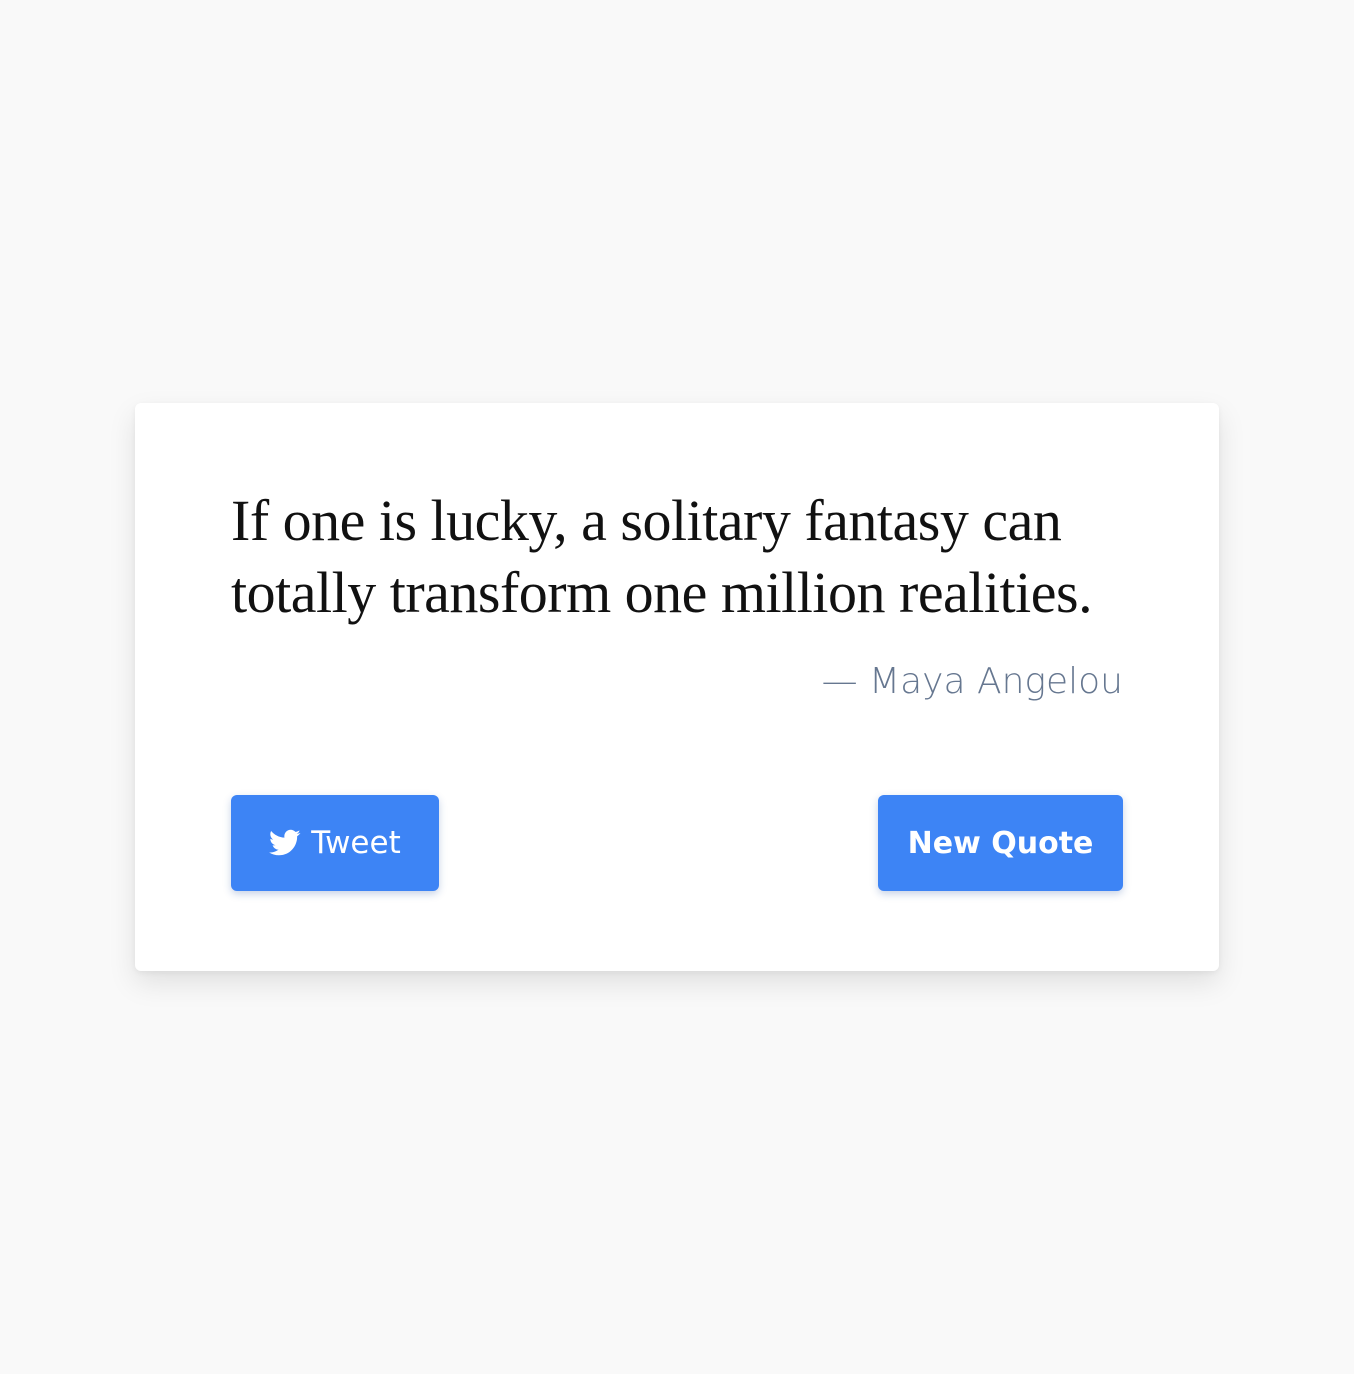  I want to click on tweet-button: Tweet, so click(335, 843).